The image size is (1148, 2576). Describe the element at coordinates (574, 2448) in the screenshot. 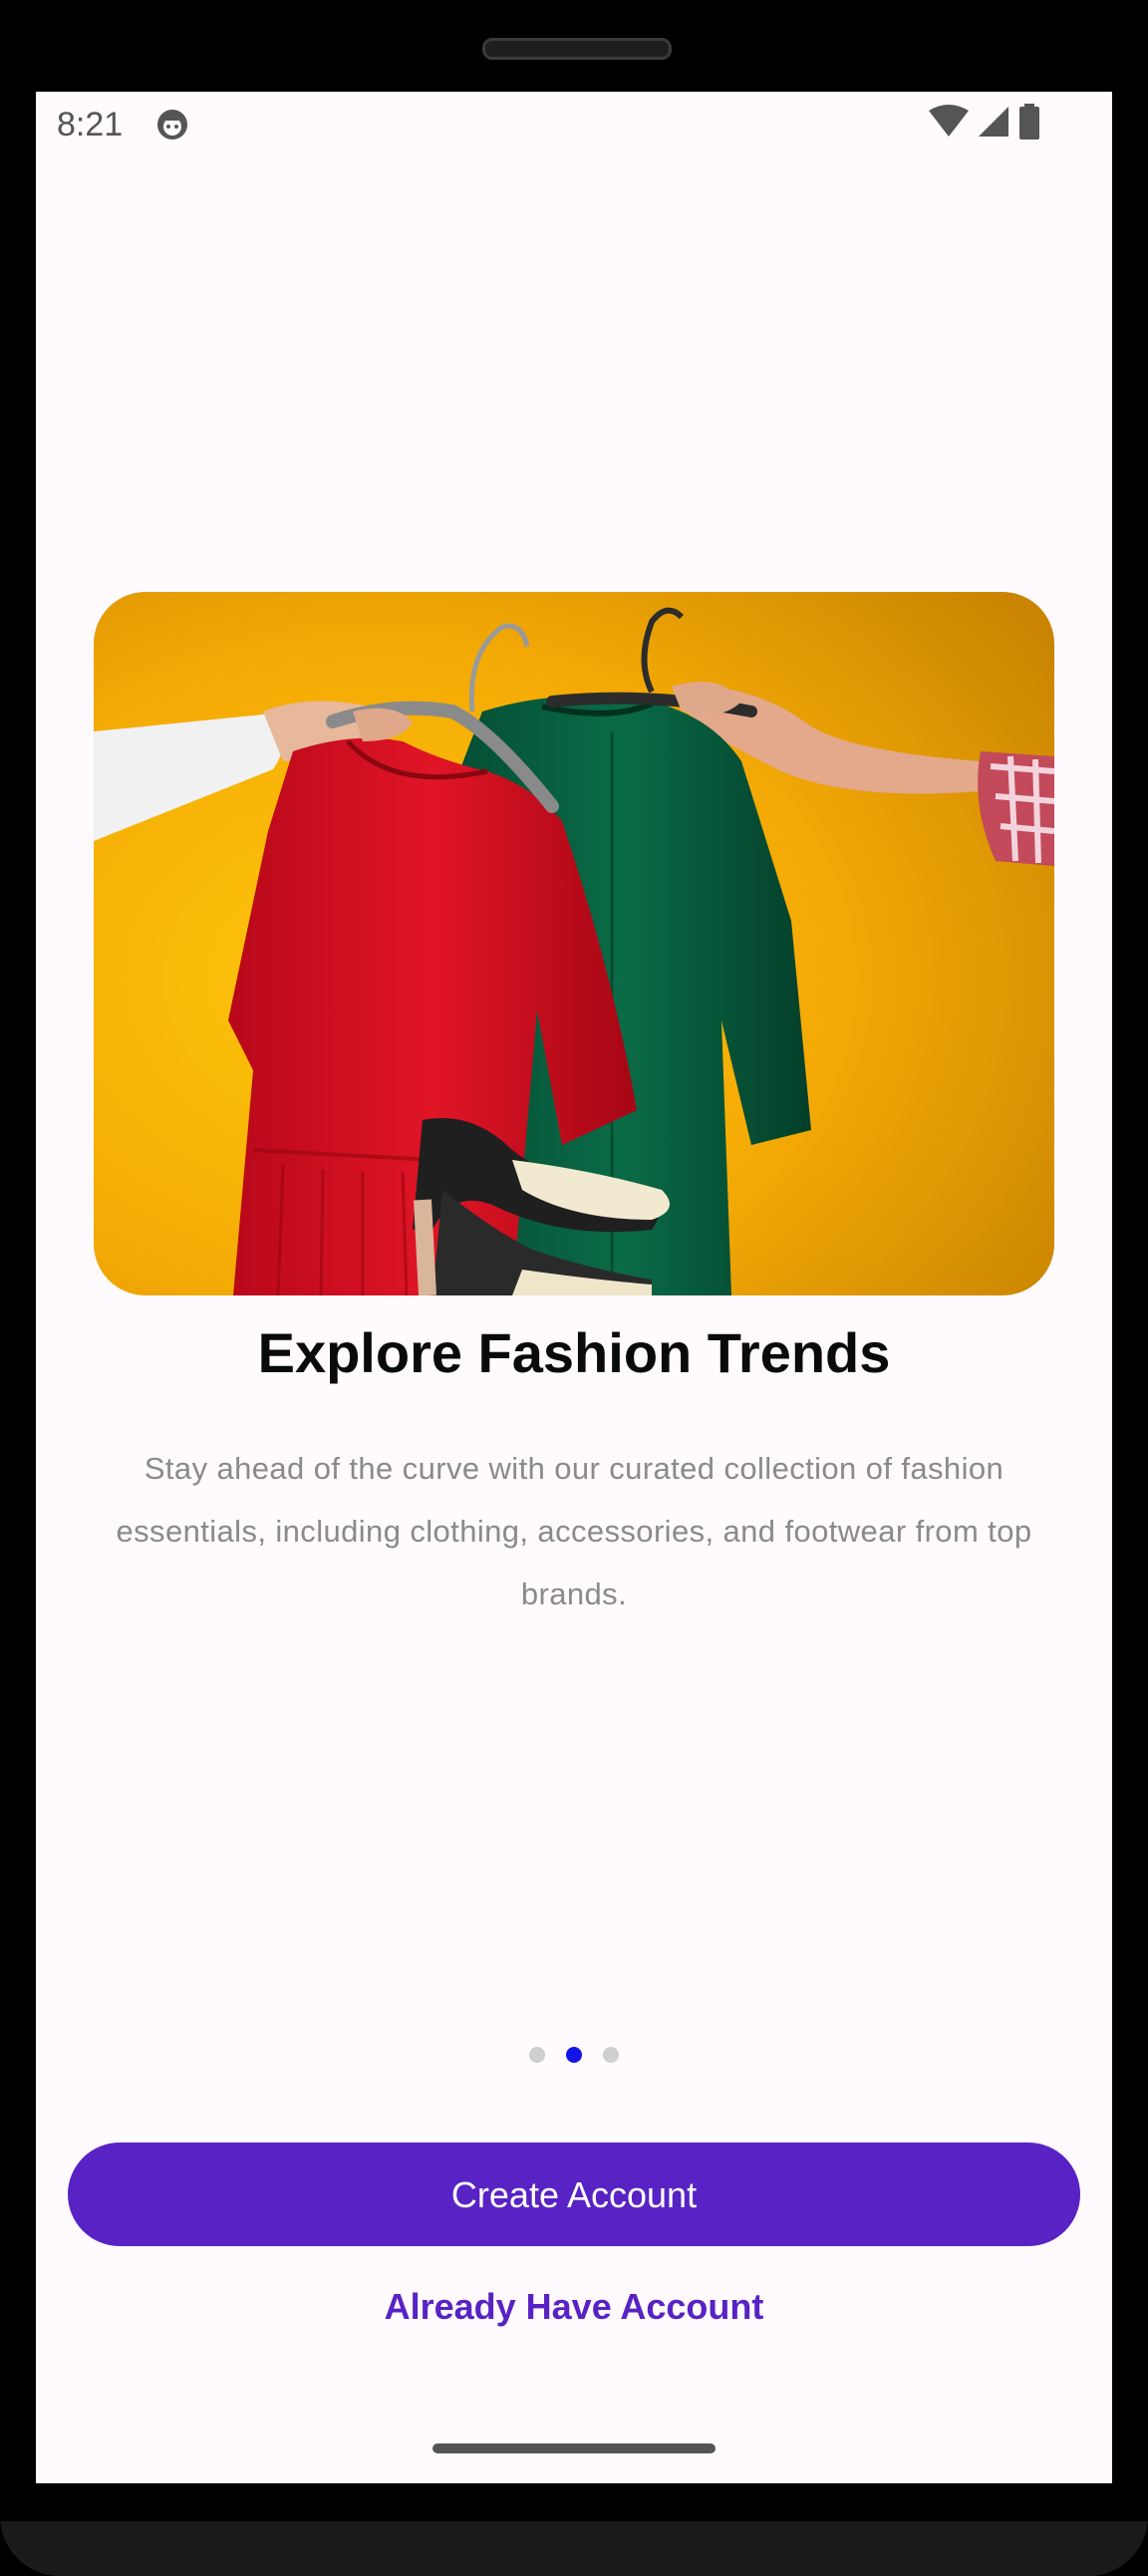

I see `home-indicator` at that location.